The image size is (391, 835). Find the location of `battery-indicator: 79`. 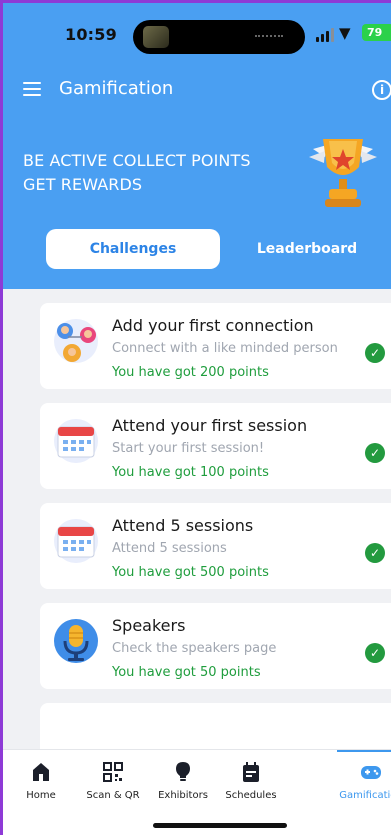

battery-indicator: 79 is located at coordinates (376, 32).